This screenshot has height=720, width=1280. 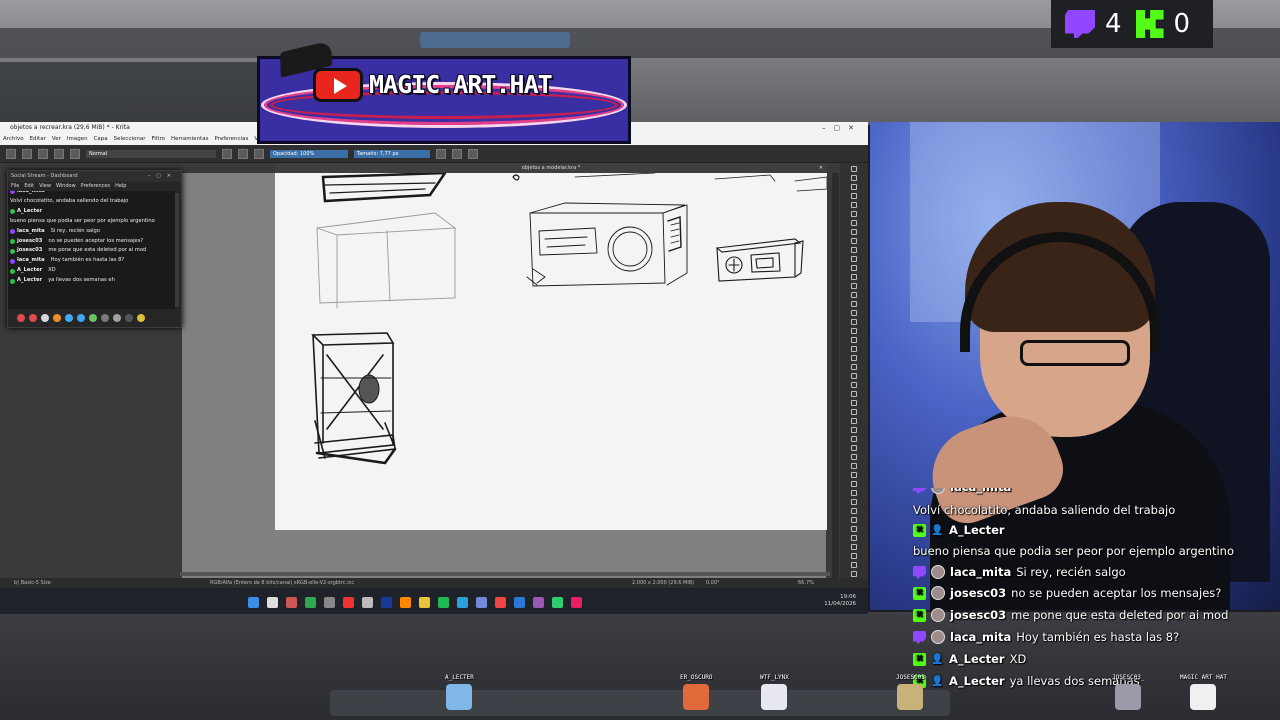 What do you see at coordinates (309, 153) in the screenshot?
I see `opacity-slider: Opacidad: 100%` at bounding box center [309, 153].